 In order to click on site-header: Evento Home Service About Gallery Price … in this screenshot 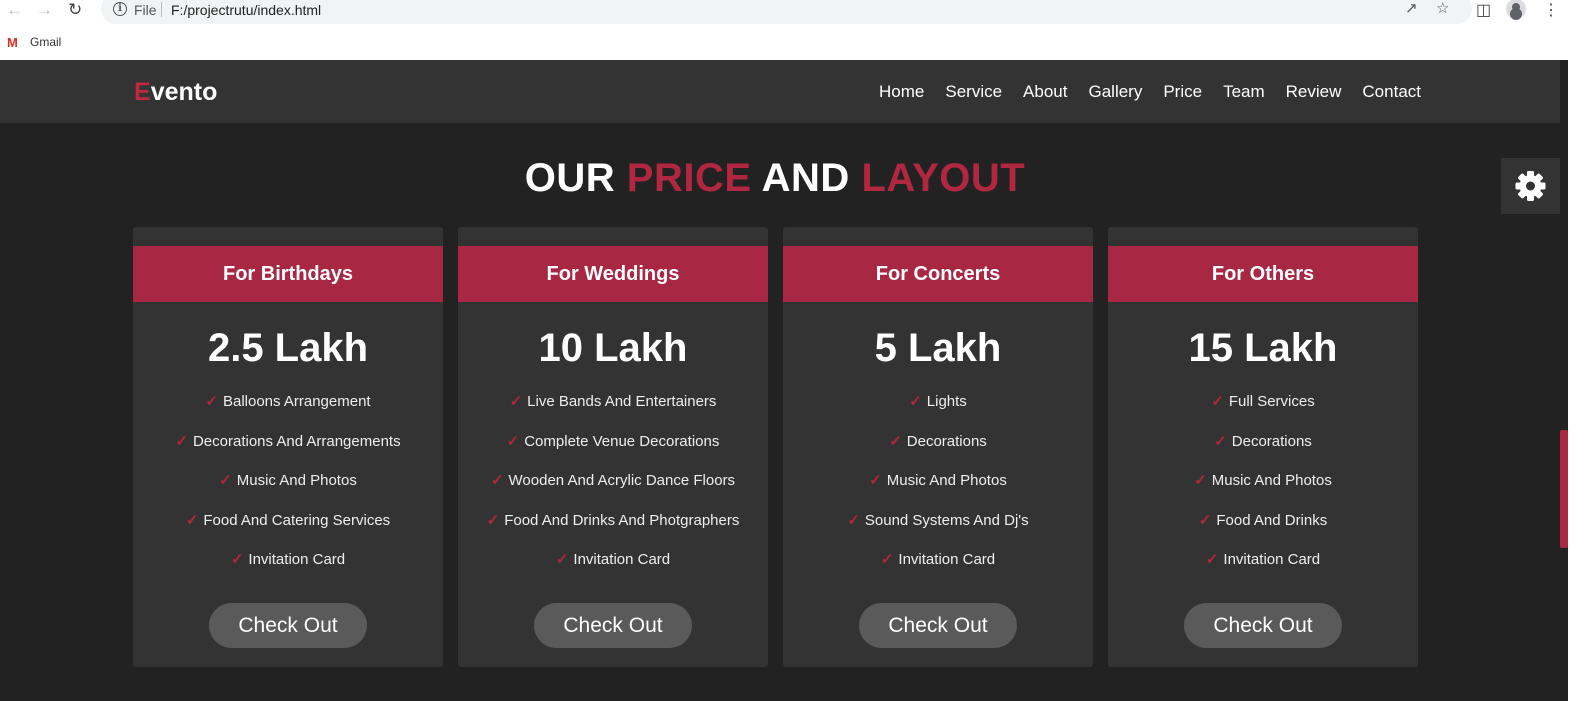, I will do `click(780, 91)`.